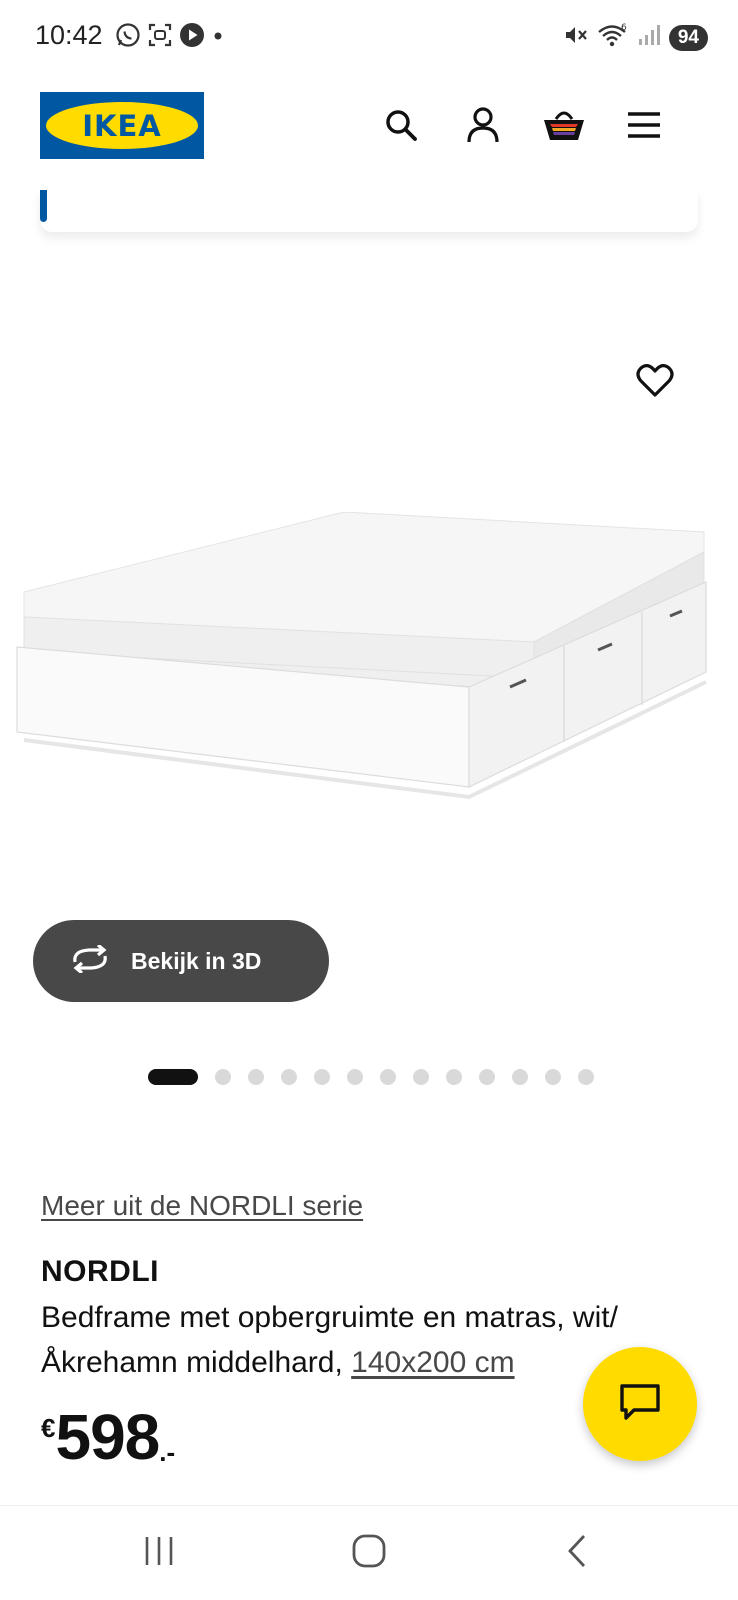 This screenshot has height=1600, width=738. Describe the element at coordinates (369, 211) in the screenshot. I see `notice-card` at that location.